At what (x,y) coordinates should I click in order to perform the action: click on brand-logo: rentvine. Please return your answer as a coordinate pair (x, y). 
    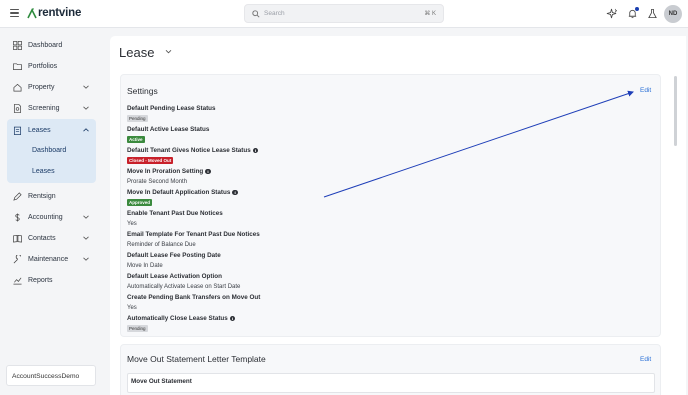
    Looking at the image, I should click on (54, 13).